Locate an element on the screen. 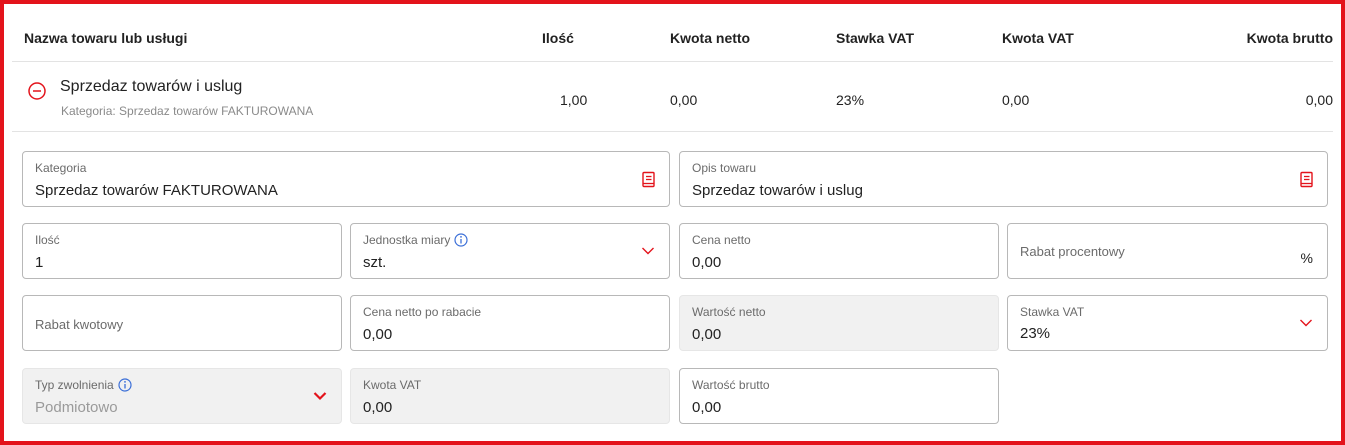 The image size is (1345, 445). rabat-kwotowy-field: Rabat kwotowy is located at coordinates (182, 323).